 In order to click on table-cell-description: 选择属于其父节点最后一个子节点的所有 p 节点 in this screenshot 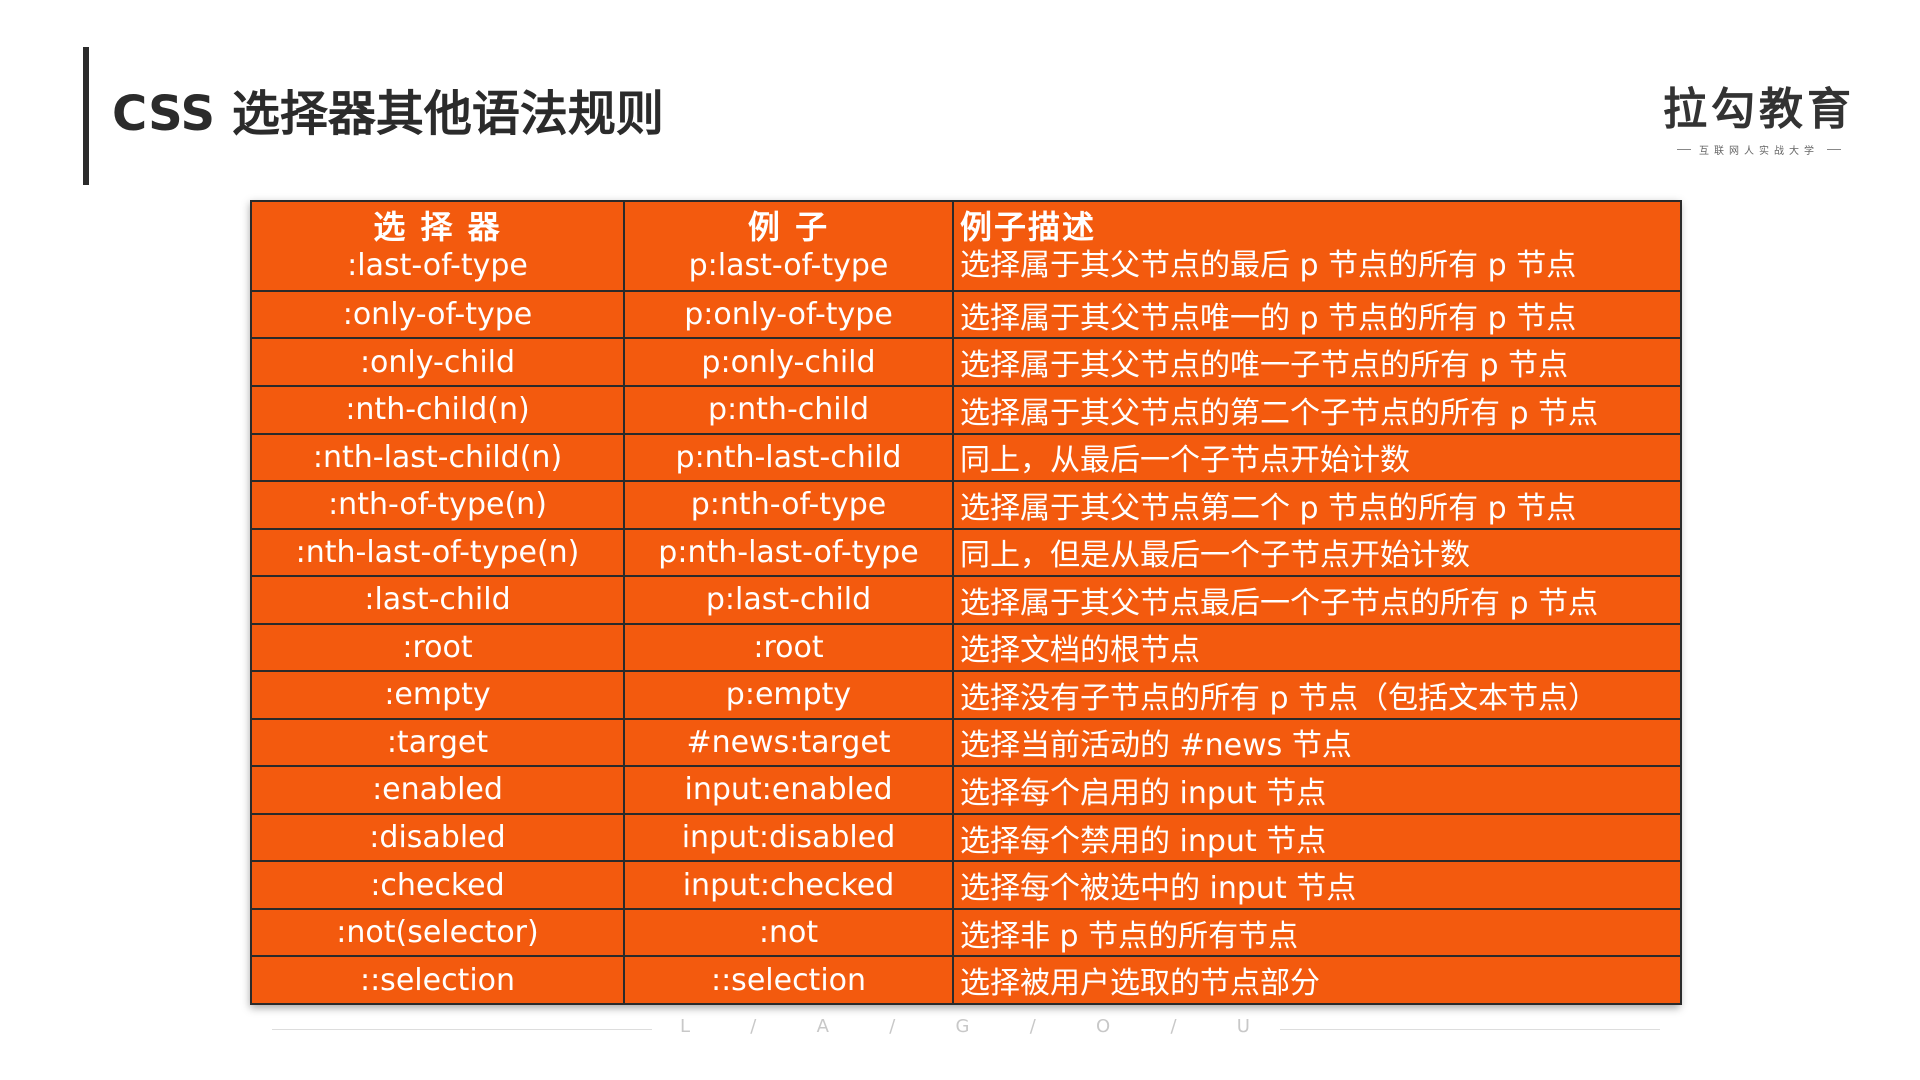, I will do `click(1317, 600)`.